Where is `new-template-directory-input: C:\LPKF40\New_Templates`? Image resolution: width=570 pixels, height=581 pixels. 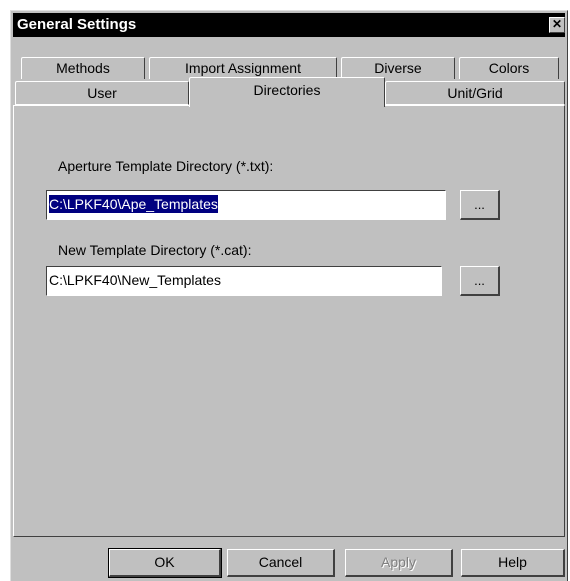 new-template-directory-input: C:\LPKF40\New_Templates is located at coordinates (244, 281).